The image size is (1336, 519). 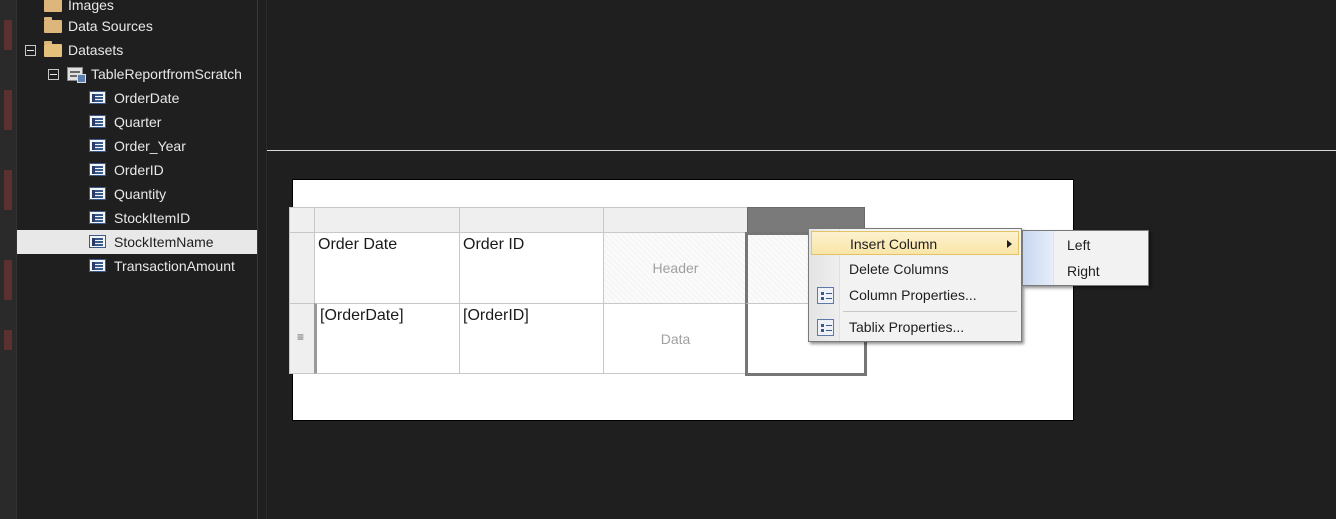 I want to click on details-group-icon: ≡, so click(x=301, y=337).